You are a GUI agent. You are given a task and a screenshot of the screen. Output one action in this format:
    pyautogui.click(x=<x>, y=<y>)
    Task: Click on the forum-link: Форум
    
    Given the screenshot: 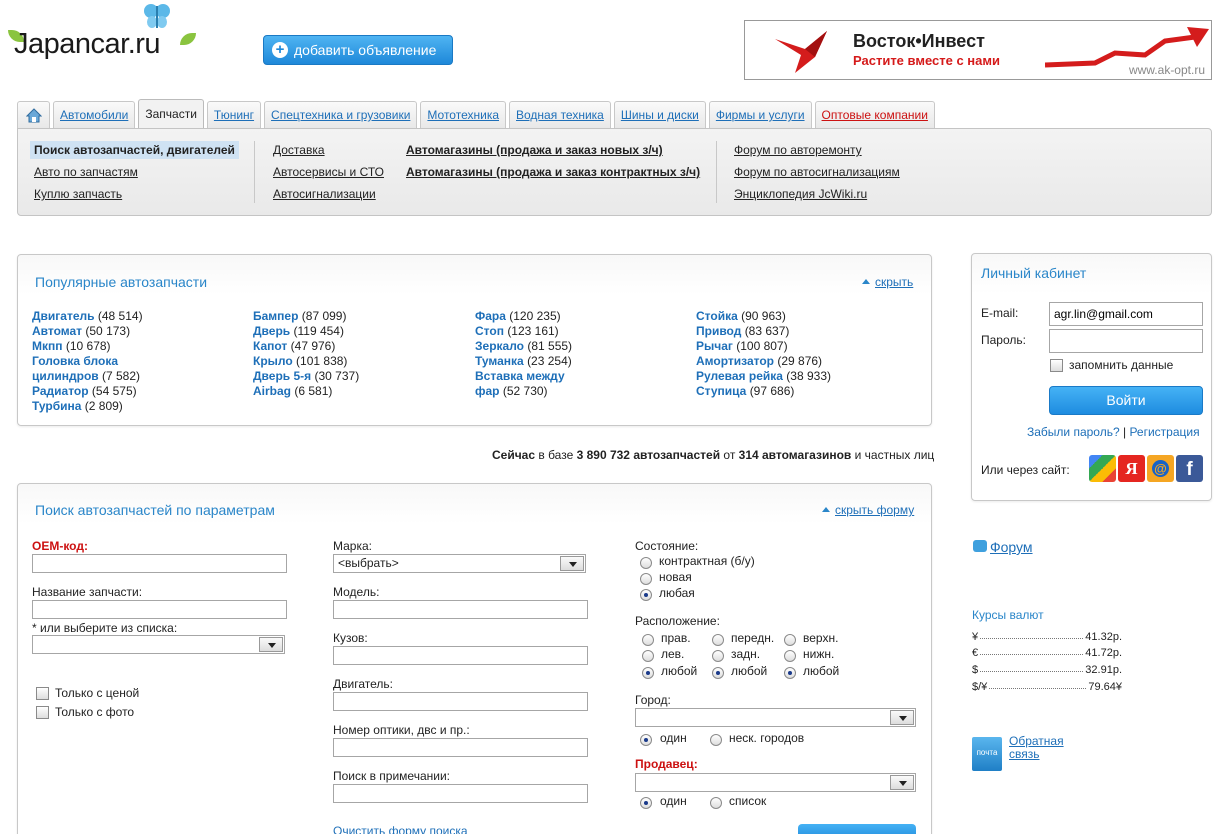 What is the action you would take?
    pyautogui.click(x=1011, y=547)
    